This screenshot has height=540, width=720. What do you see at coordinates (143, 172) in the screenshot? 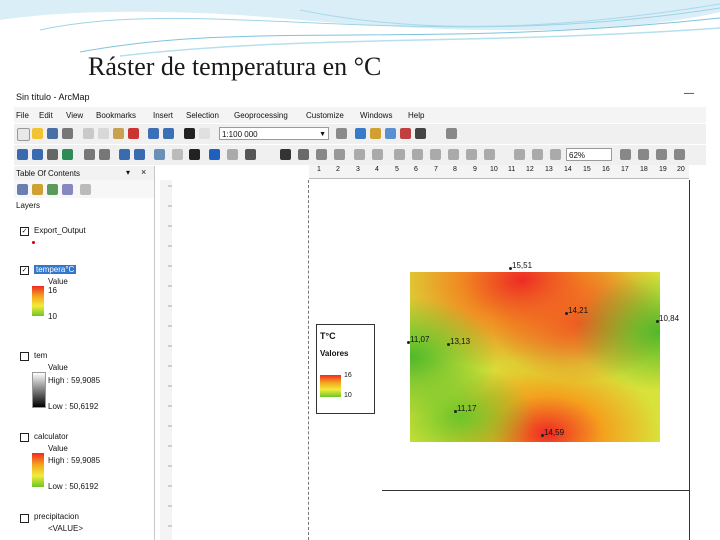
I see `close-icon: ×` at bounding box center [143, 172].